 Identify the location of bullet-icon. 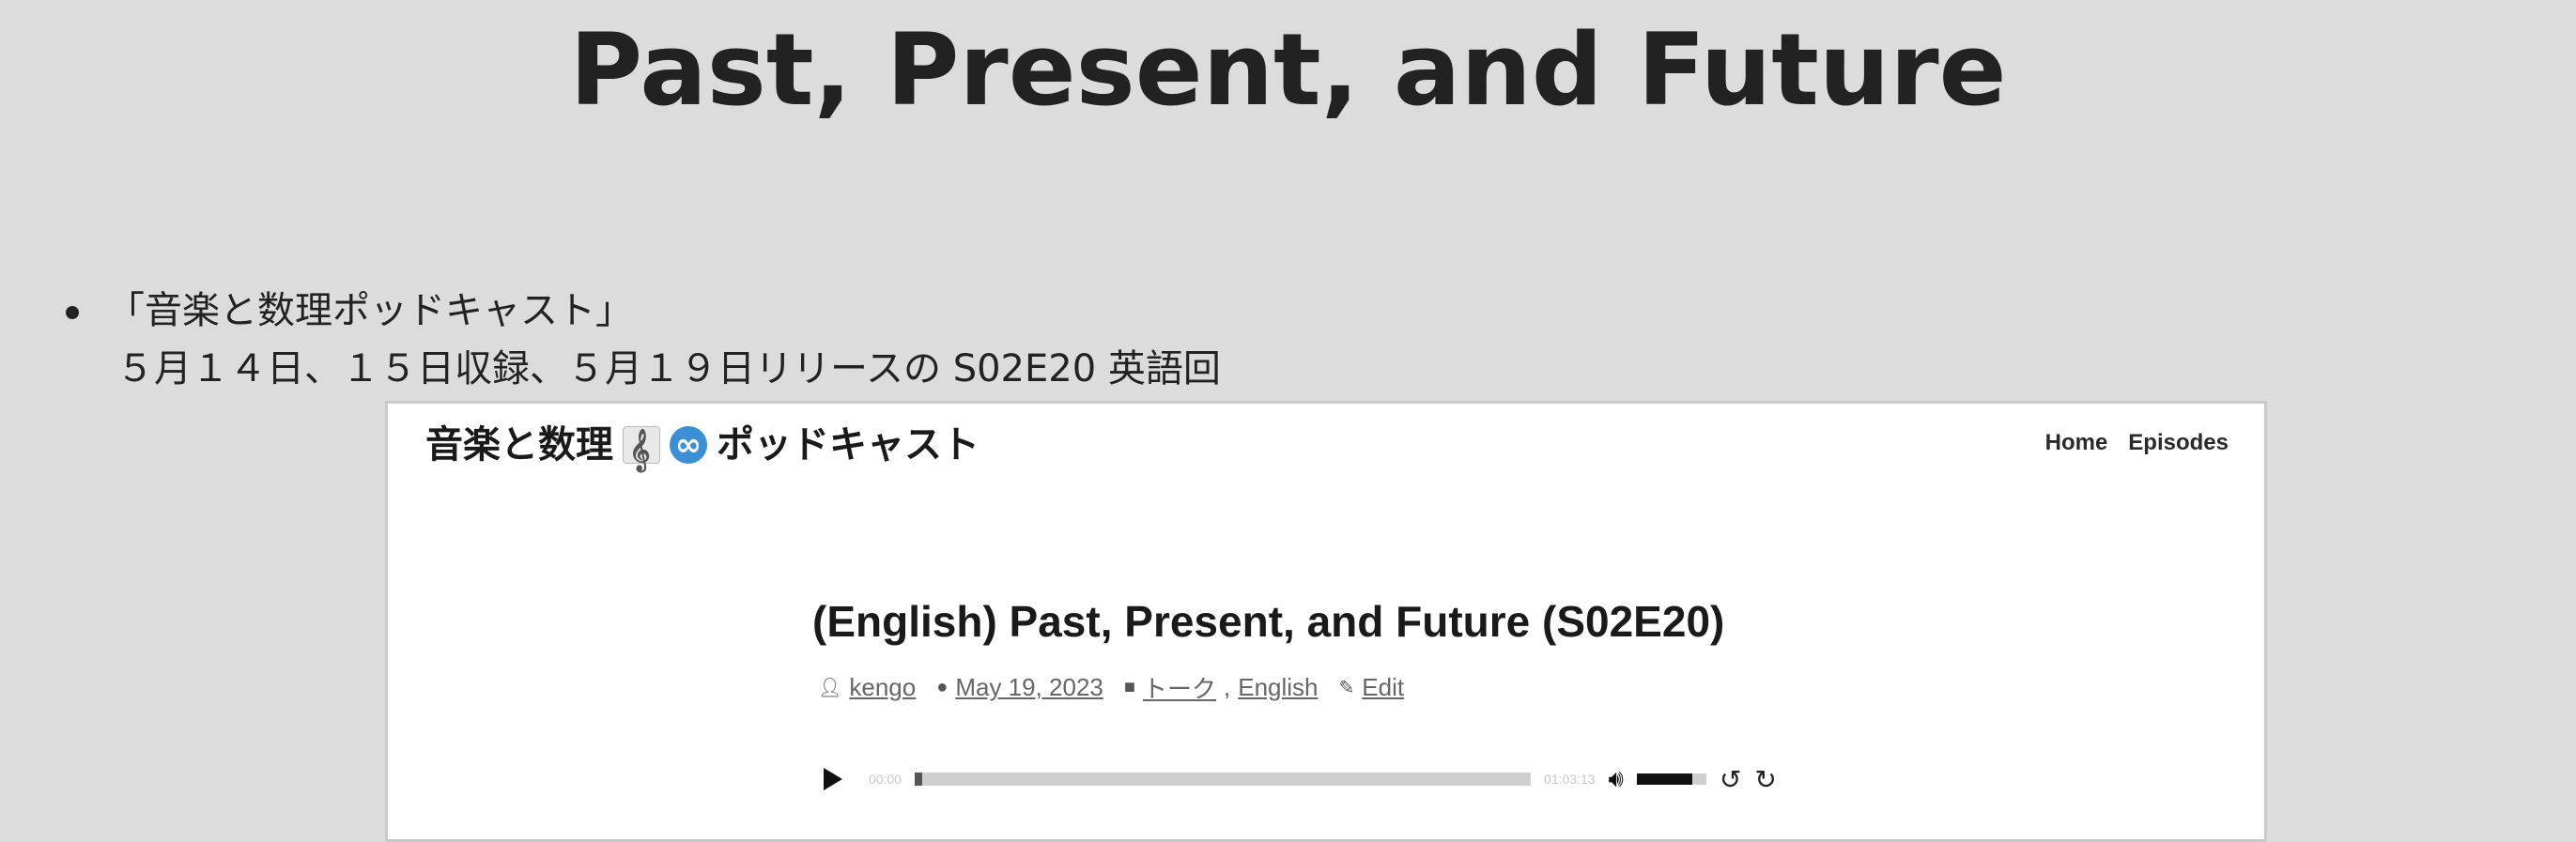
(72, 312).